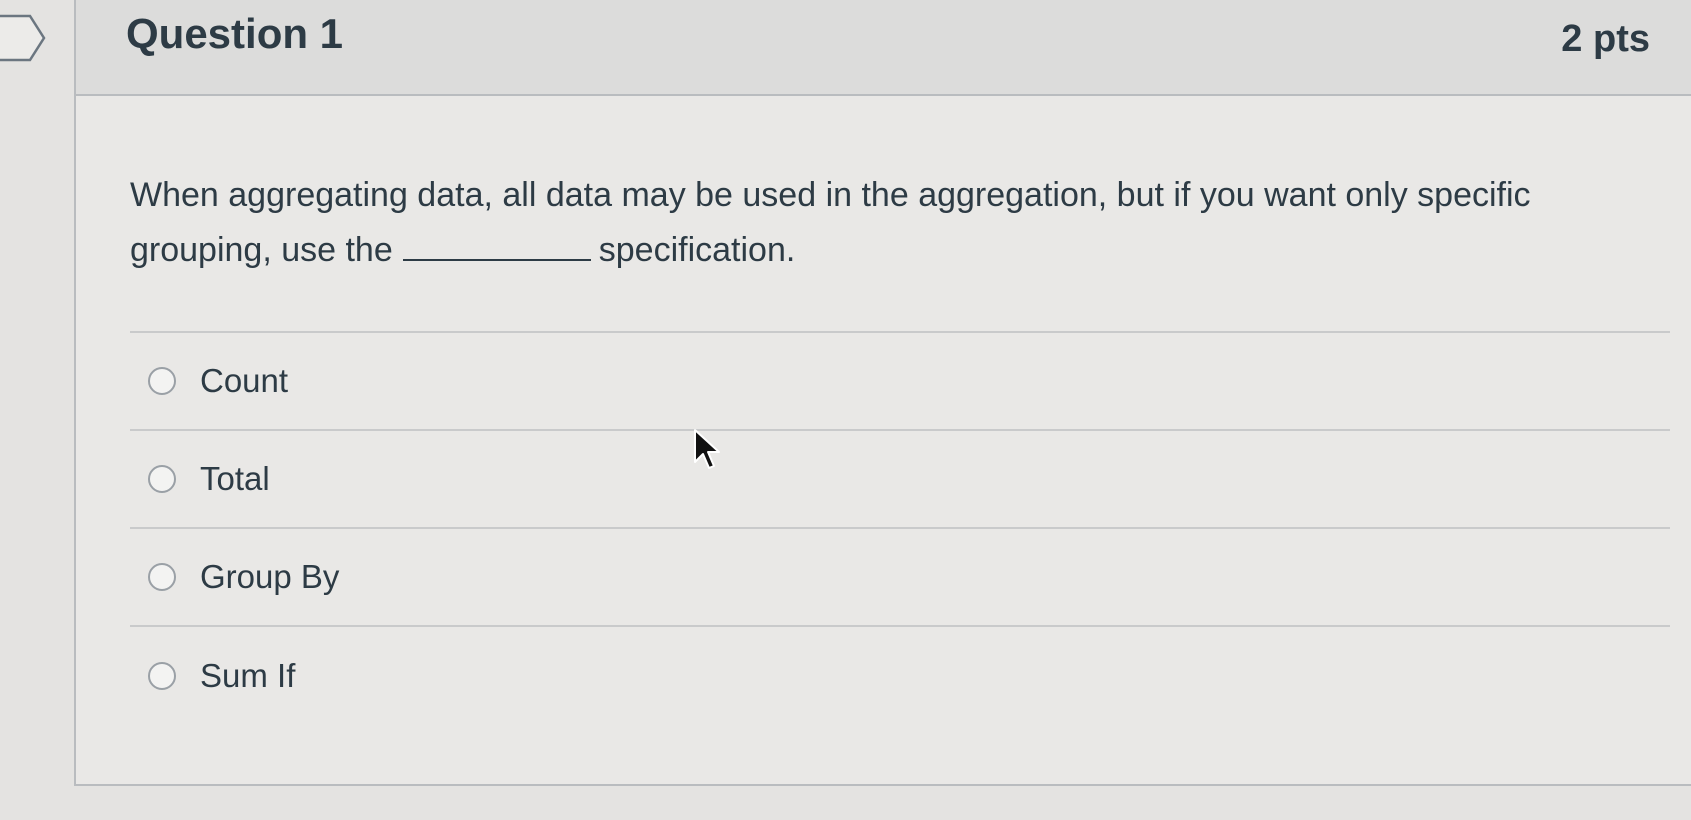 This screenshot has height=820, width=1691. I want to click on question-text-after: specification., so click(697, 250).